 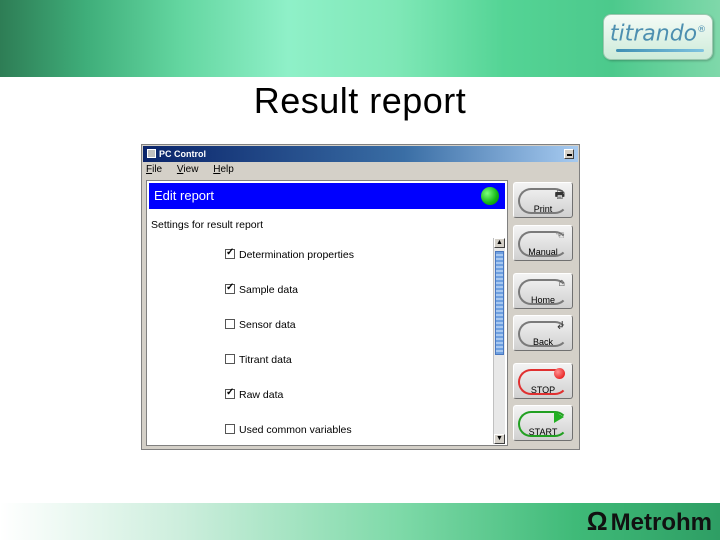 I want to click on option-sensor-data: Sensor data, so click(x=260, y=326).